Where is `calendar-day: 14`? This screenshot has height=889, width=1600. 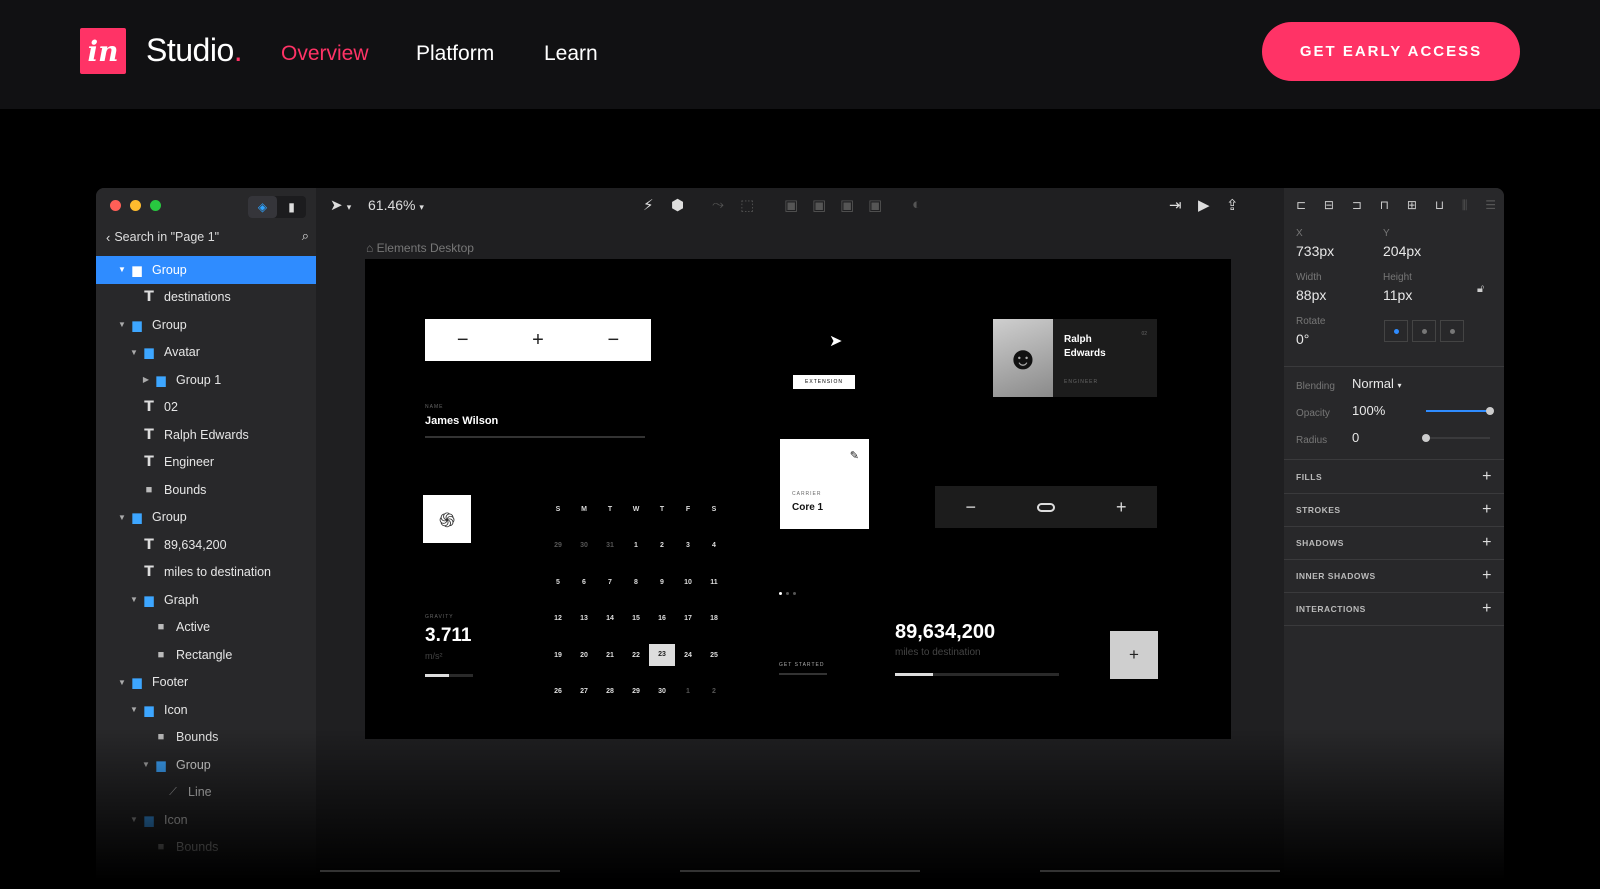
calendar-day: 14 is located at coordinates (610, 618).